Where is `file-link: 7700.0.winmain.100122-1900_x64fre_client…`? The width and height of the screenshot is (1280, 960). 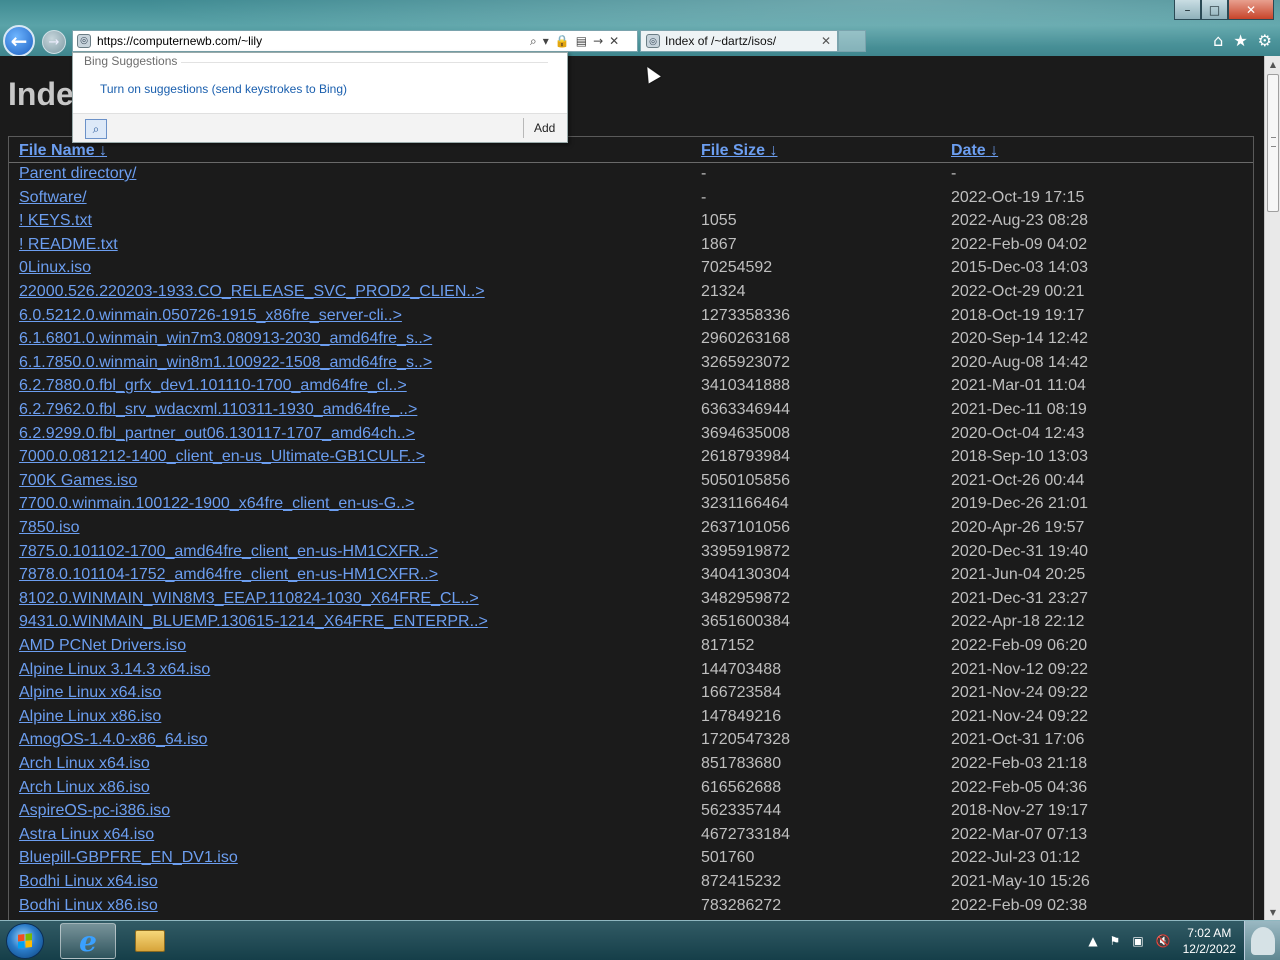
file-link: 7700.0.winmain.100122-1900_x64fre_client… is located at coordinates (216, 504).